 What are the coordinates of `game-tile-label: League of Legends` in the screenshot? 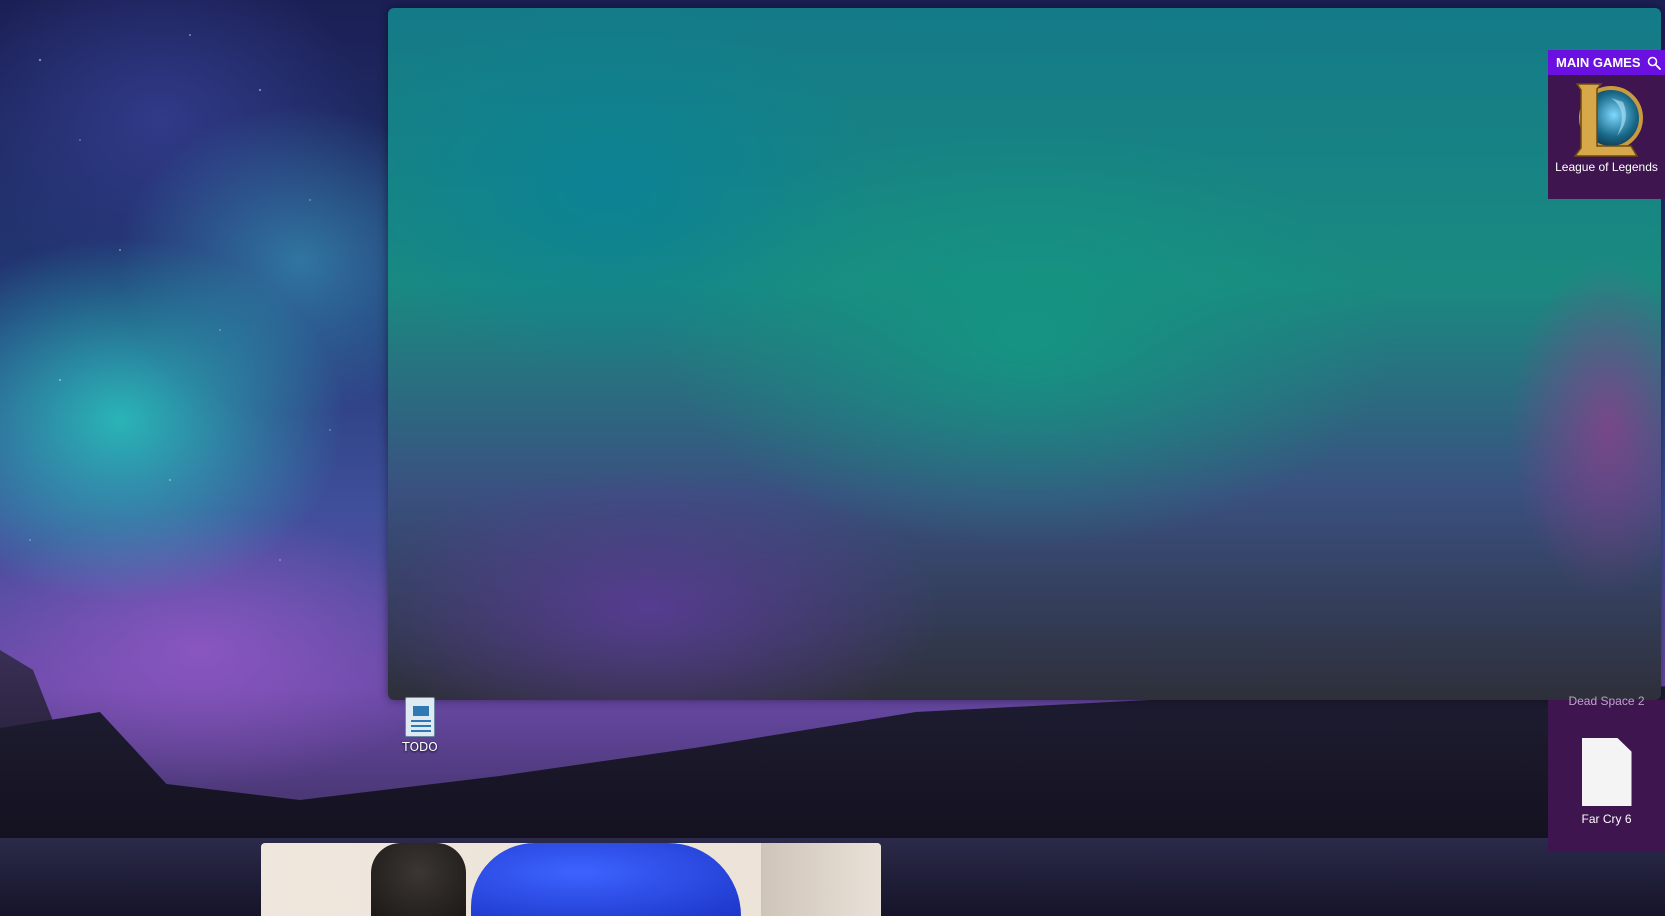 It's located at (1606, 167).